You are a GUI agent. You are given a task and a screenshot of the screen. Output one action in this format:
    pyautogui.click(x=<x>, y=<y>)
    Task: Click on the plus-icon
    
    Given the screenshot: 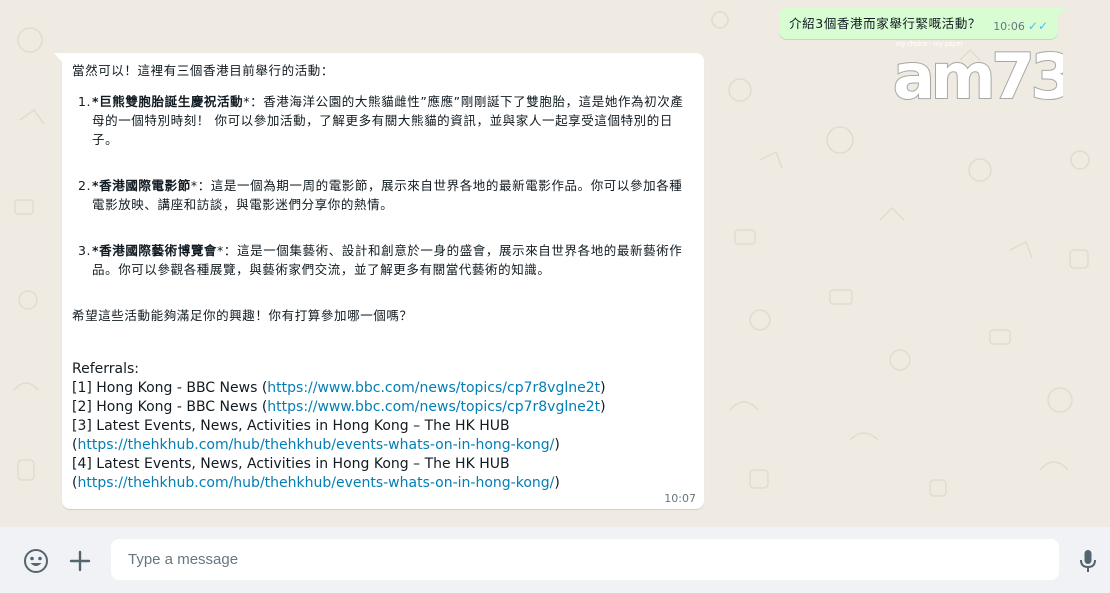 What is the action you would take?
    pyautogui.click(x=80, y=561)
    